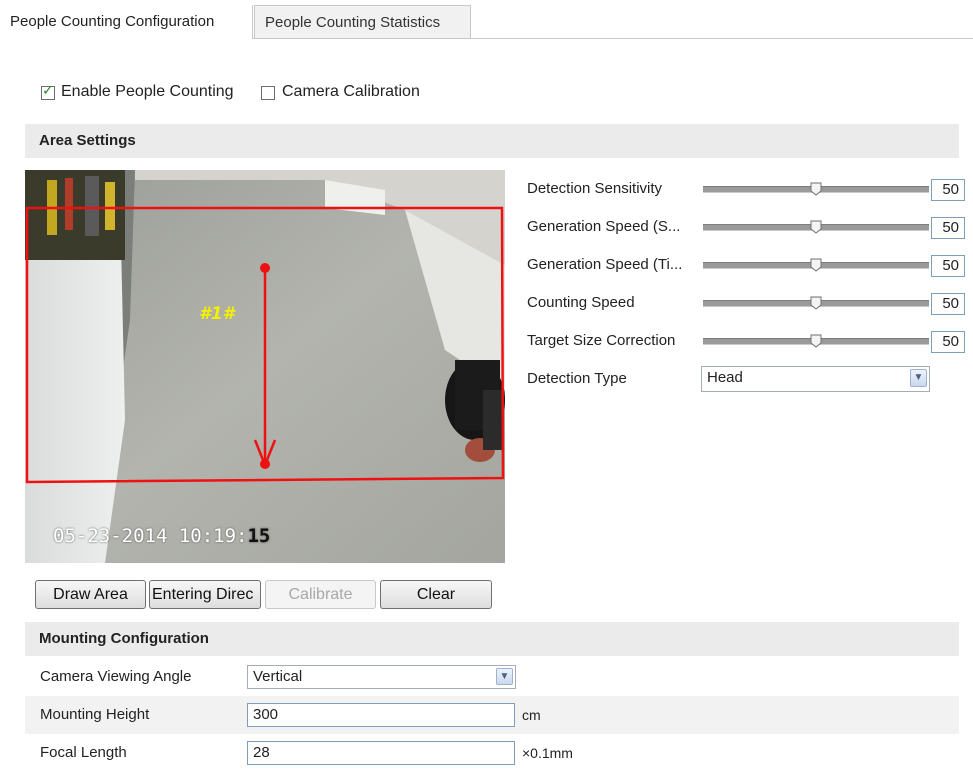  Describe the element at coordinates (147, 91) in the screenshot. I see `enable-people-counting-label: Enable People Counting` at that location.